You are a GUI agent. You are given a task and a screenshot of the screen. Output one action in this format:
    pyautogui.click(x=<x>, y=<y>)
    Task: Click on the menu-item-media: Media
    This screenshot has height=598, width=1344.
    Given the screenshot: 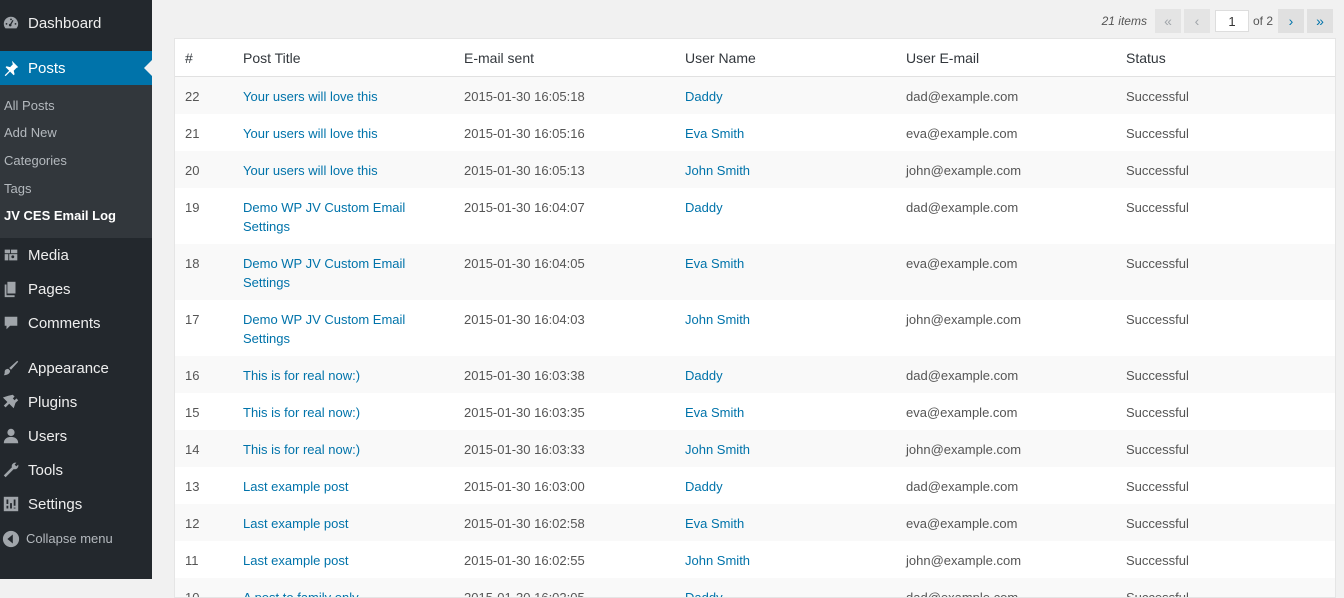 What is the action you would take?
    pyautogui.click(x=76, y=255)
    